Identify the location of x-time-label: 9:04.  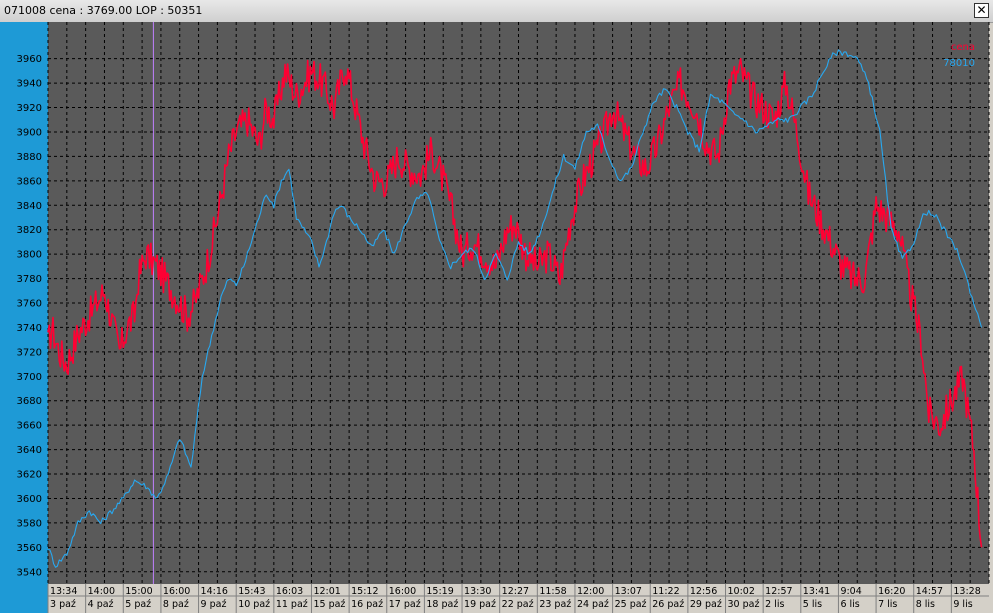
(850, 591).